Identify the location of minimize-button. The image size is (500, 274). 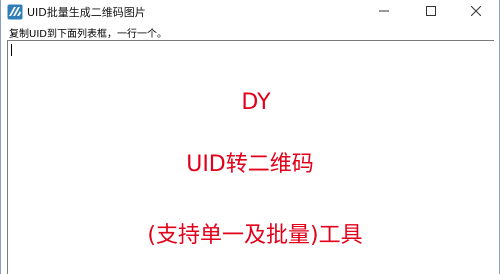
(384, 11).